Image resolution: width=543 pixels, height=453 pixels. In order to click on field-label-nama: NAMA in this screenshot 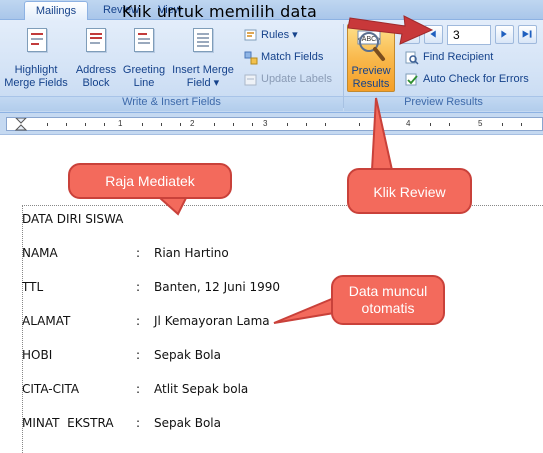, I will do `click(40, 253)`.